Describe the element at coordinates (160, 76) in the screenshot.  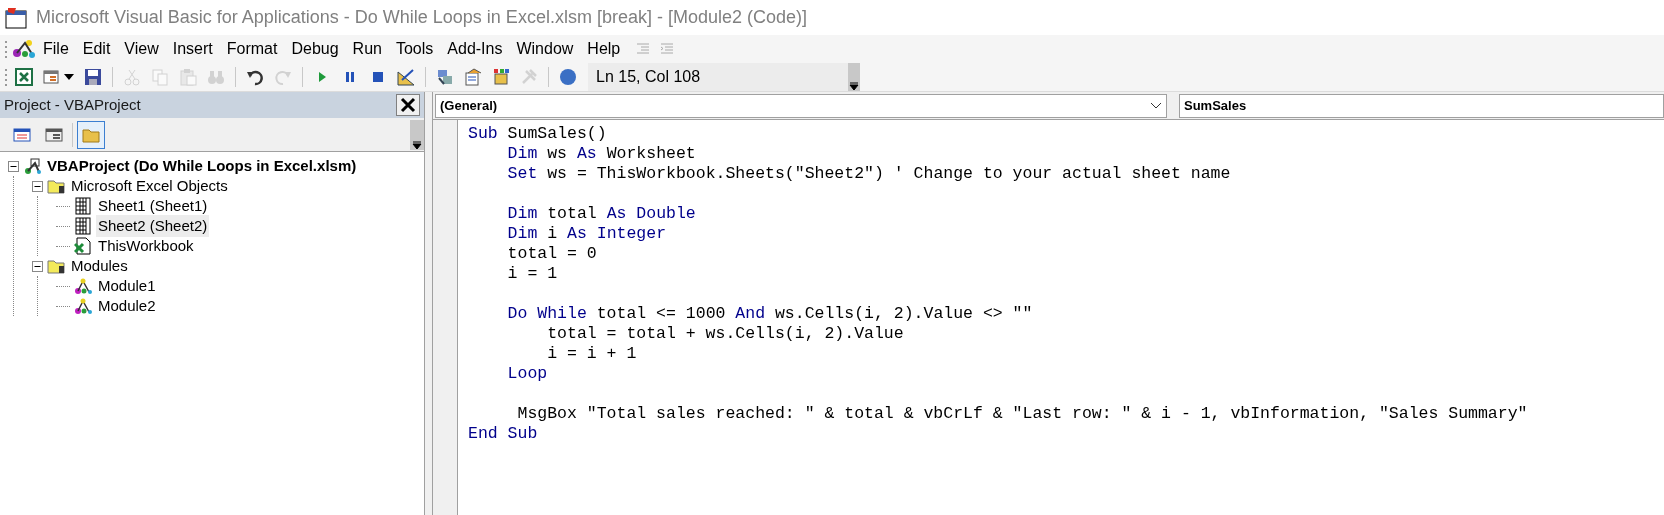
I see `copy-icon` at that location.